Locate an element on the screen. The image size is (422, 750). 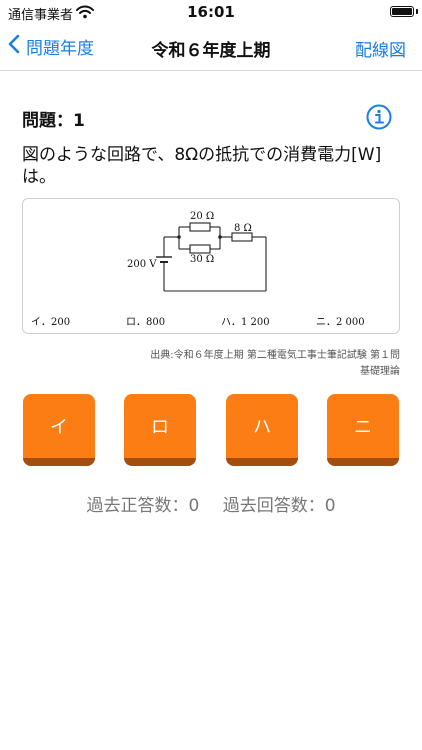
clock: 16:01 is located at coordinates (211, 12).